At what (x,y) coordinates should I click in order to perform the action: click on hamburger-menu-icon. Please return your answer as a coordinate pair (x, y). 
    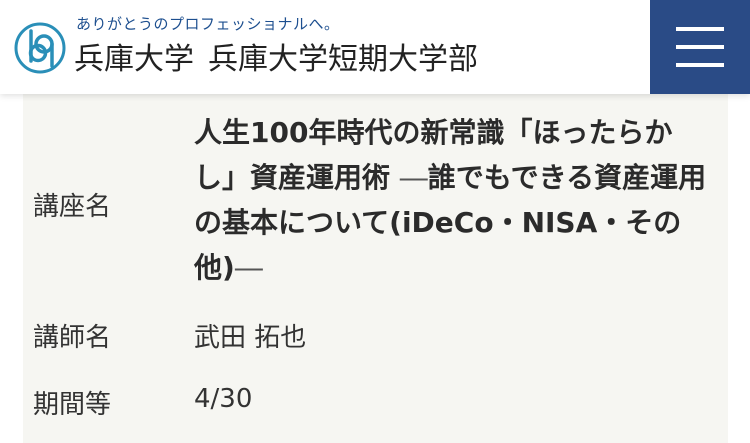
    Looking at the image, I should click on (700, 29).